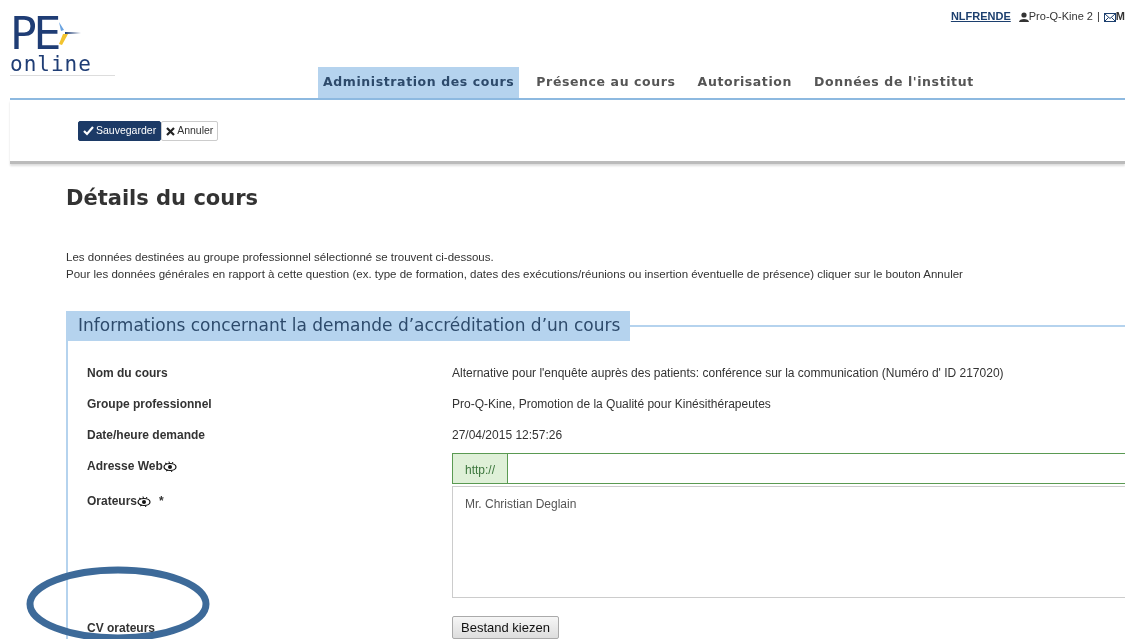 Image resolution: width=1125 pixels, height=639 pixels. Describe the element at coordinates (120, 130) in the screenshot. I see `save-button: Sauvegarder` at that location.